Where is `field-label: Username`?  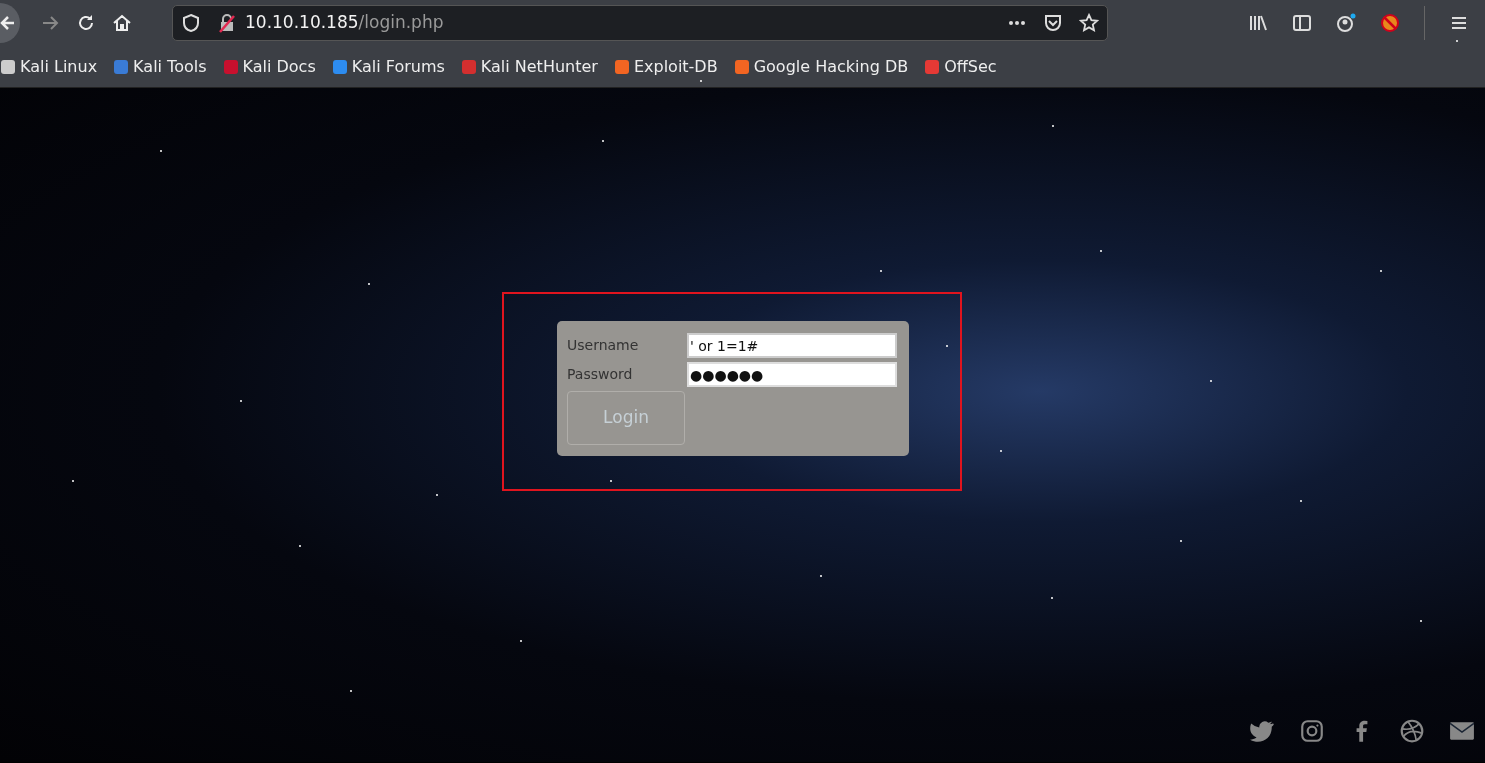
field-label: Username is located at coordinates (603, 345).